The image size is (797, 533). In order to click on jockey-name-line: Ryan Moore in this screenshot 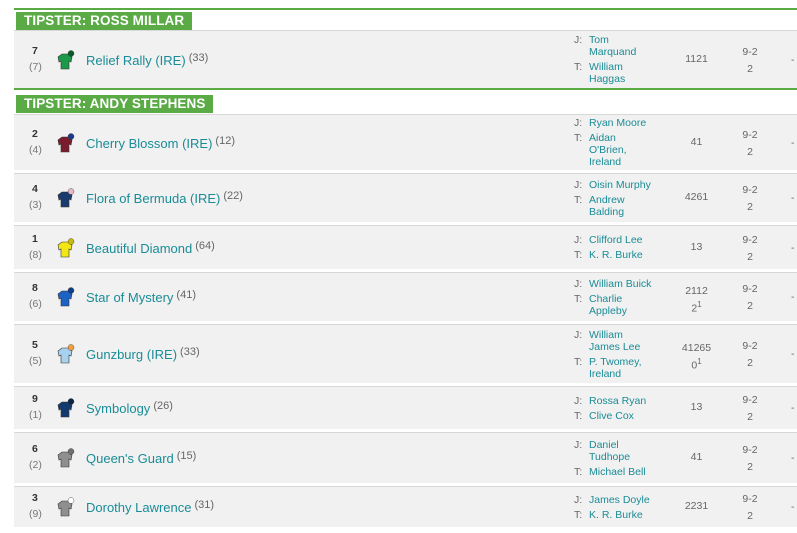, I will do `click(625, 123)`.